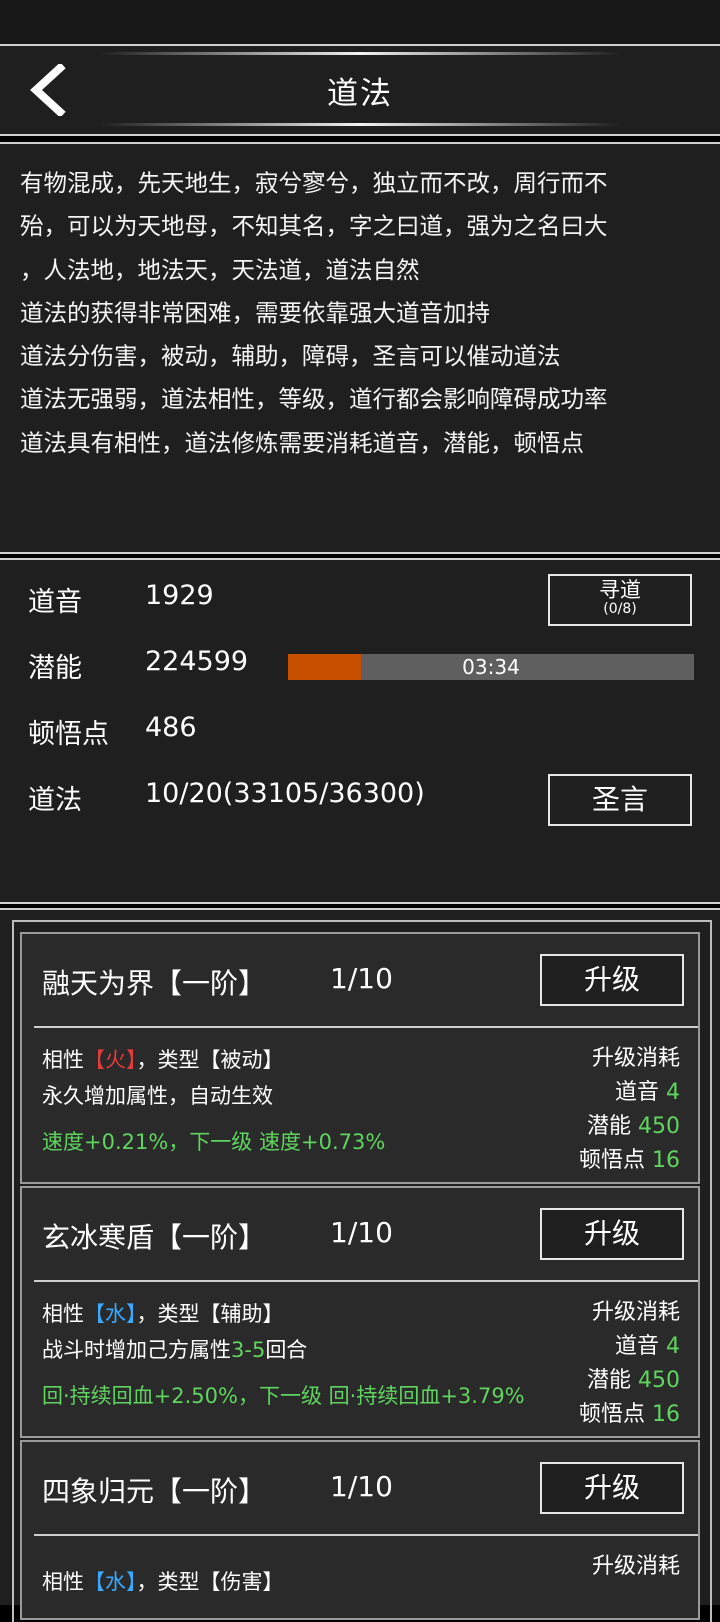 Image resolution: width=720 pixels, height=1622 pixels. I want to click on description-line: 道法具有相性，道法修炼需要消耗道音，潜能，顿悟点, so click(302, 442).